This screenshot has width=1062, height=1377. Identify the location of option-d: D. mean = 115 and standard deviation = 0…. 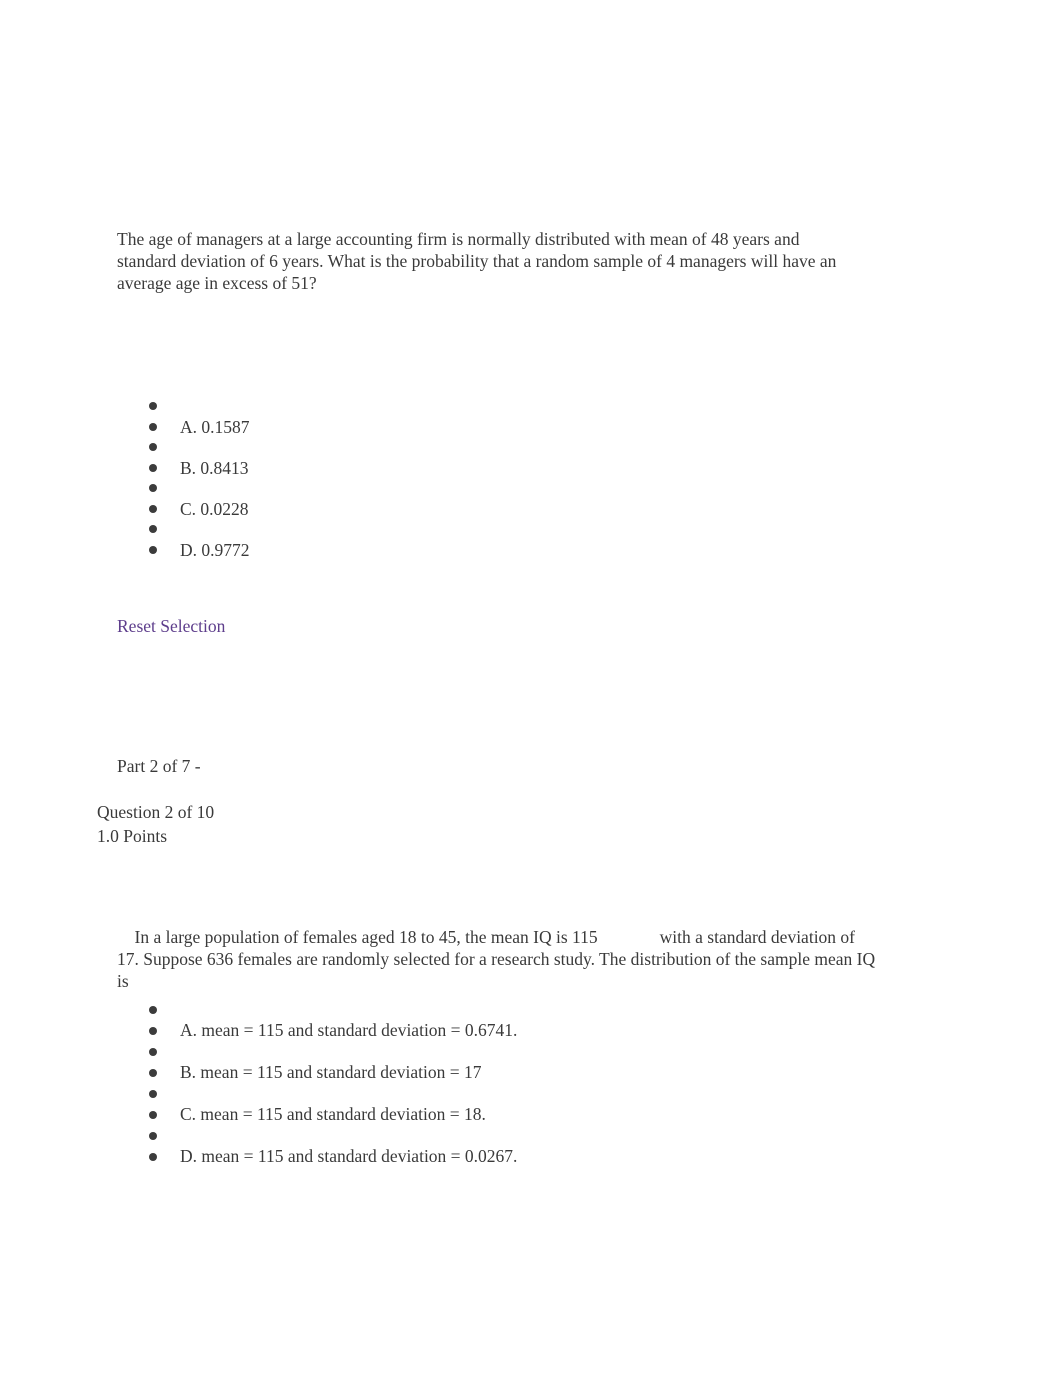
(328, 1156).